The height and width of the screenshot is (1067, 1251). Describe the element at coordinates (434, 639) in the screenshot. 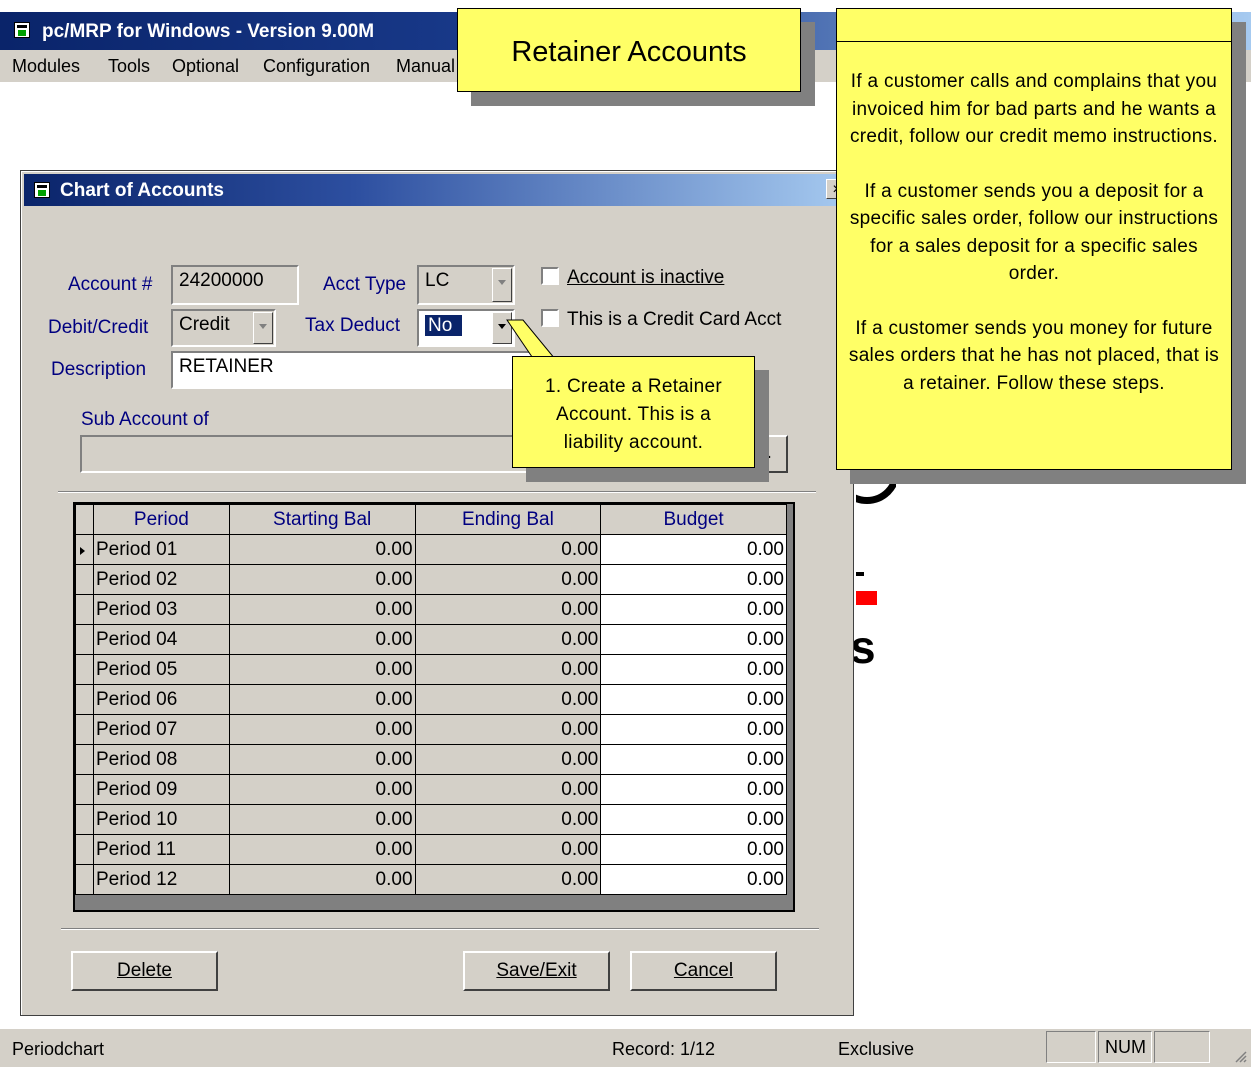

I see `table-row: Period 04 0.00 0.00 0.00` at that location.